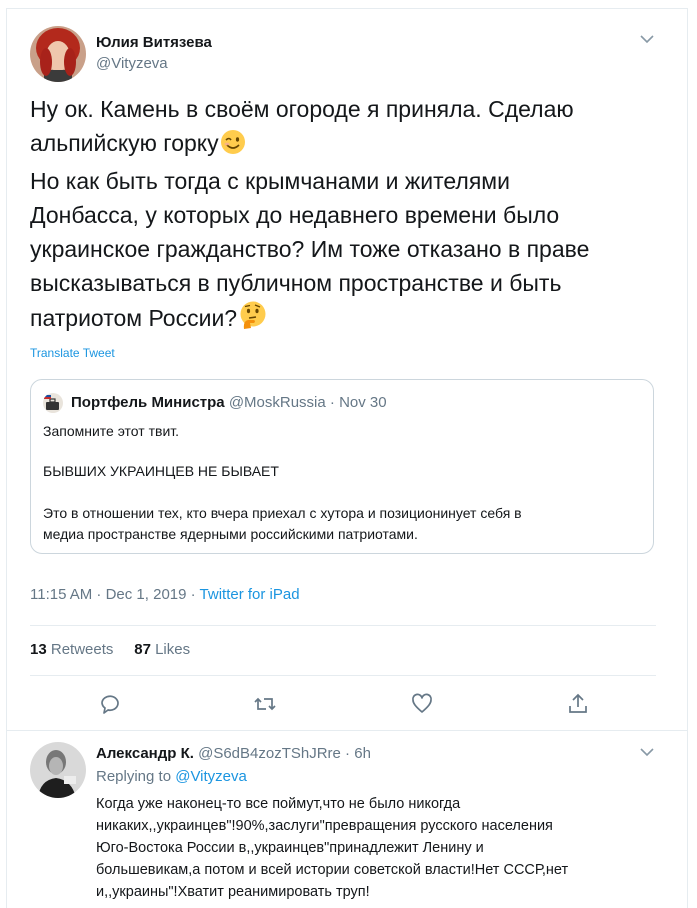 The width and height of the screenshot is (697, 908). I want to click on quoted-header: Портфель Министра @MoskRussia · Nov 30, so click(229, 402).